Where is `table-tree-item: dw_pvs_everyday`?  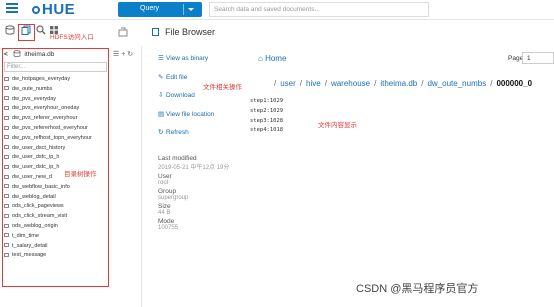
table-tree-item: dw_pvs_everyday is located at coordinates (56, 101).